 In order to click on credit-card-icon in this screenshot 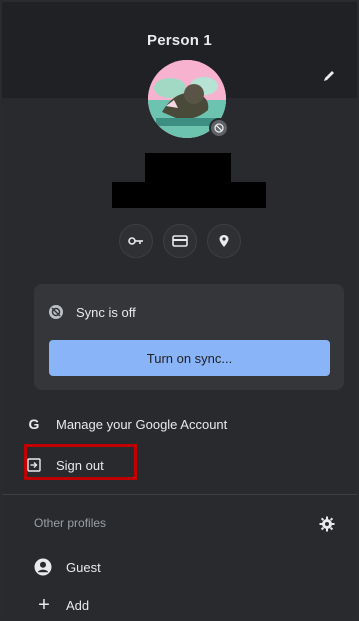, I will do `click(179, 241)`.